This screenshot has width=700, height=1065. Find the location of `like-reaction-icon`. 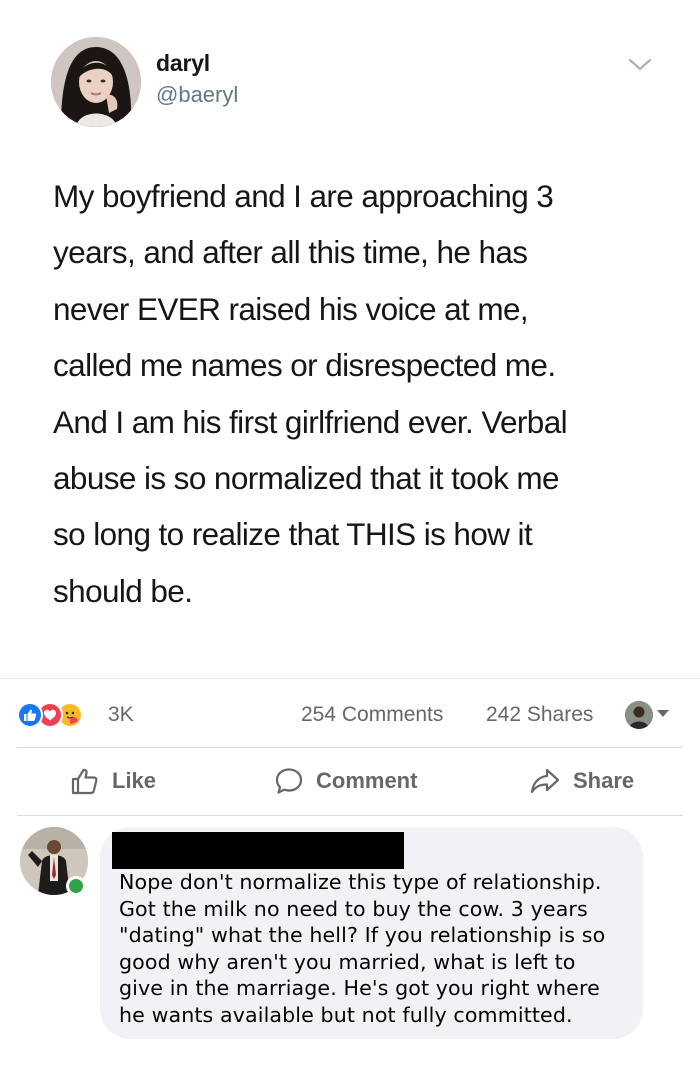

like-reaction-icon is located at coordinates (30, 715).